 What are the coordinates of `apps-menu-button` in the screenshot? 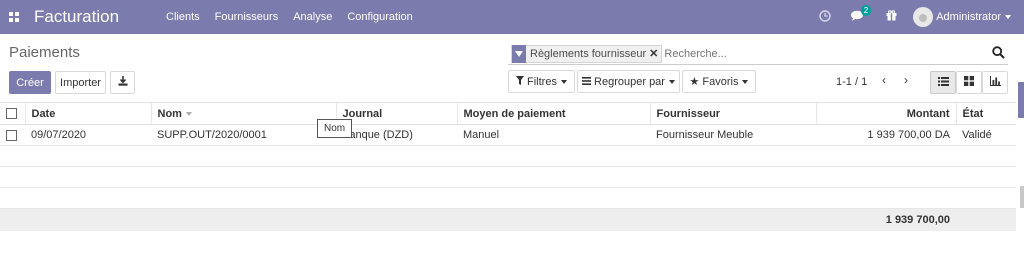 It's located at (14, 17).